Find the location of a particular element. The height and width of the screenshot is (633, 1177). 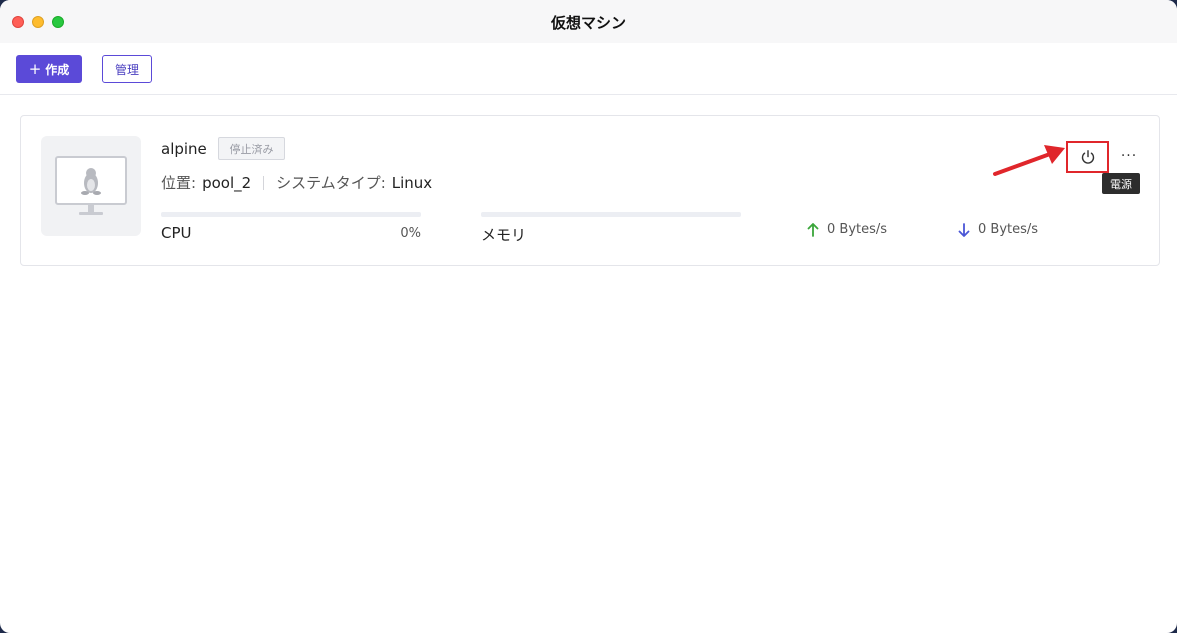

title-bar: 仮想マシン is located at coordinates (588, 21).